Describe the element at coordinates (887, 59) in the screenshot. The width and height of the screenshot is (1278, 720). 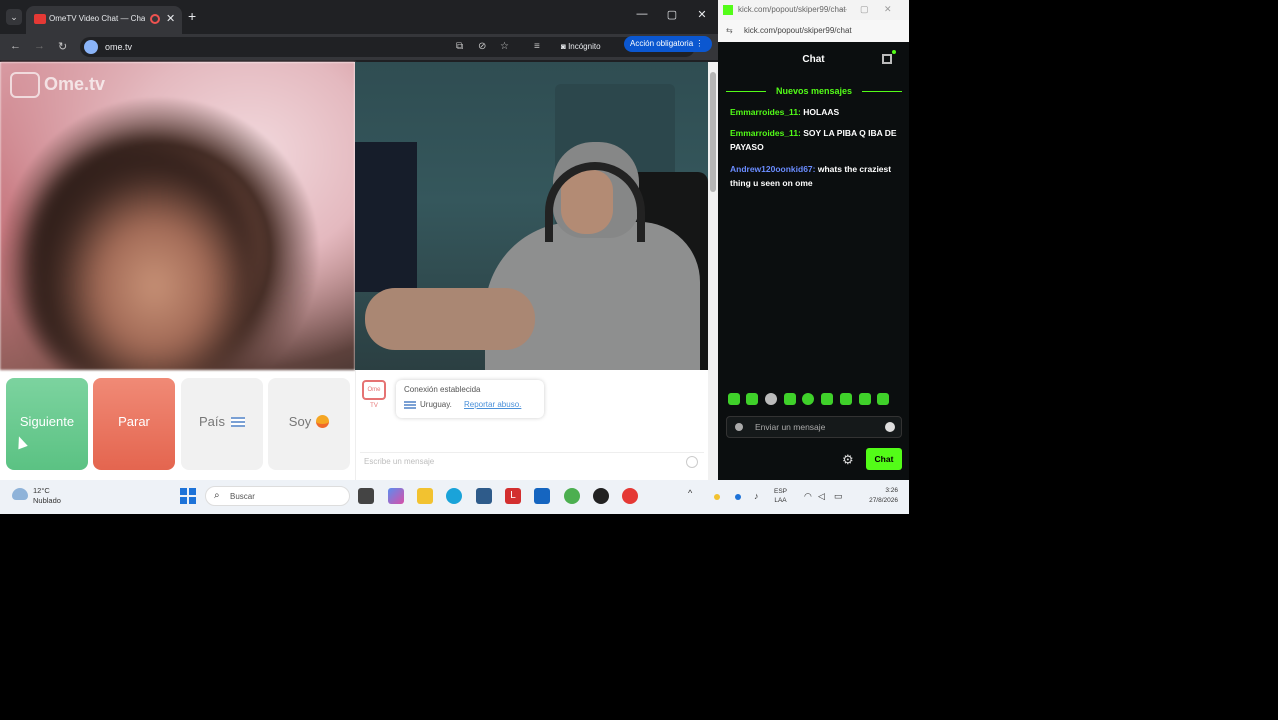
I see `gift-icon` at that location.